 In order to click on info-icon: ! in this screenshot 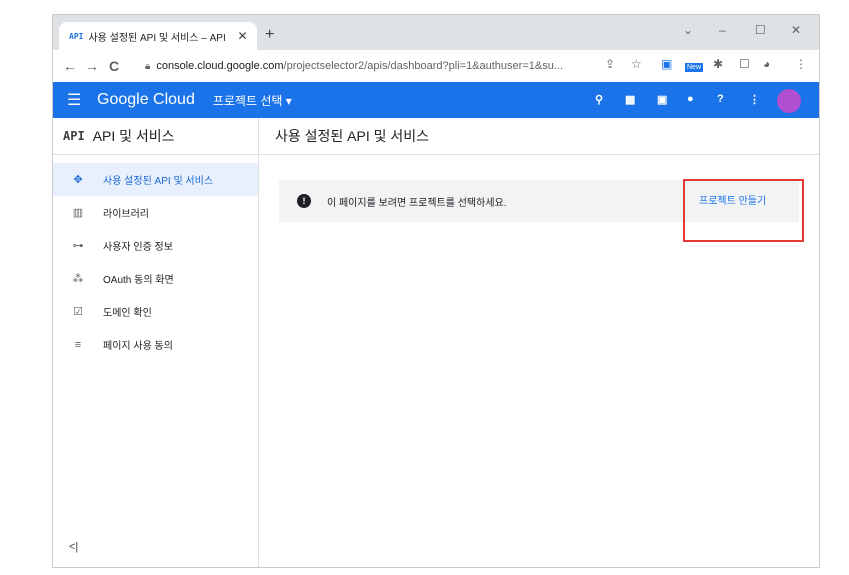, I will do `click(304, 201)`.